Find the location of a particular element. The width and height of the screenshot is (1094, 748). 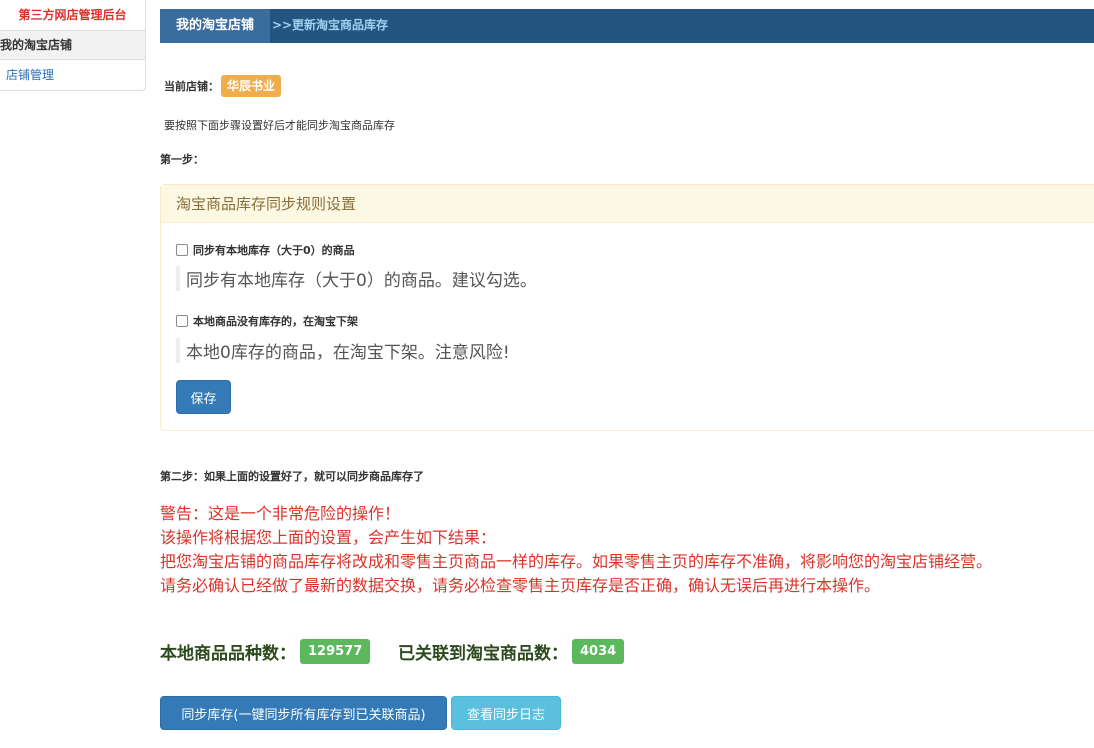

warning-line: 该操作将根据您上面的设置，会产生如下结果： is located at coordinates (328, 537).